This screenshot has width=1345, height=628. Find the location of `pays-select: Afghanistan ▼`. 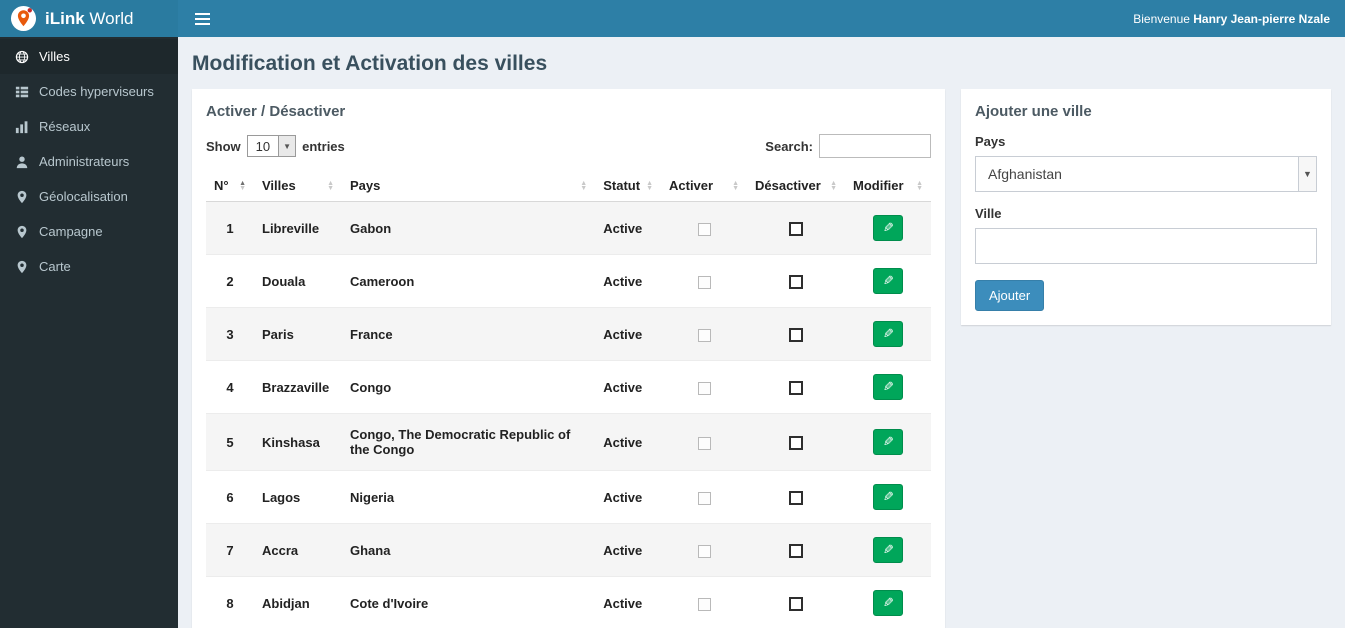

pays-select: Afghanistan ▼ is located at coordinates (1146, 174).